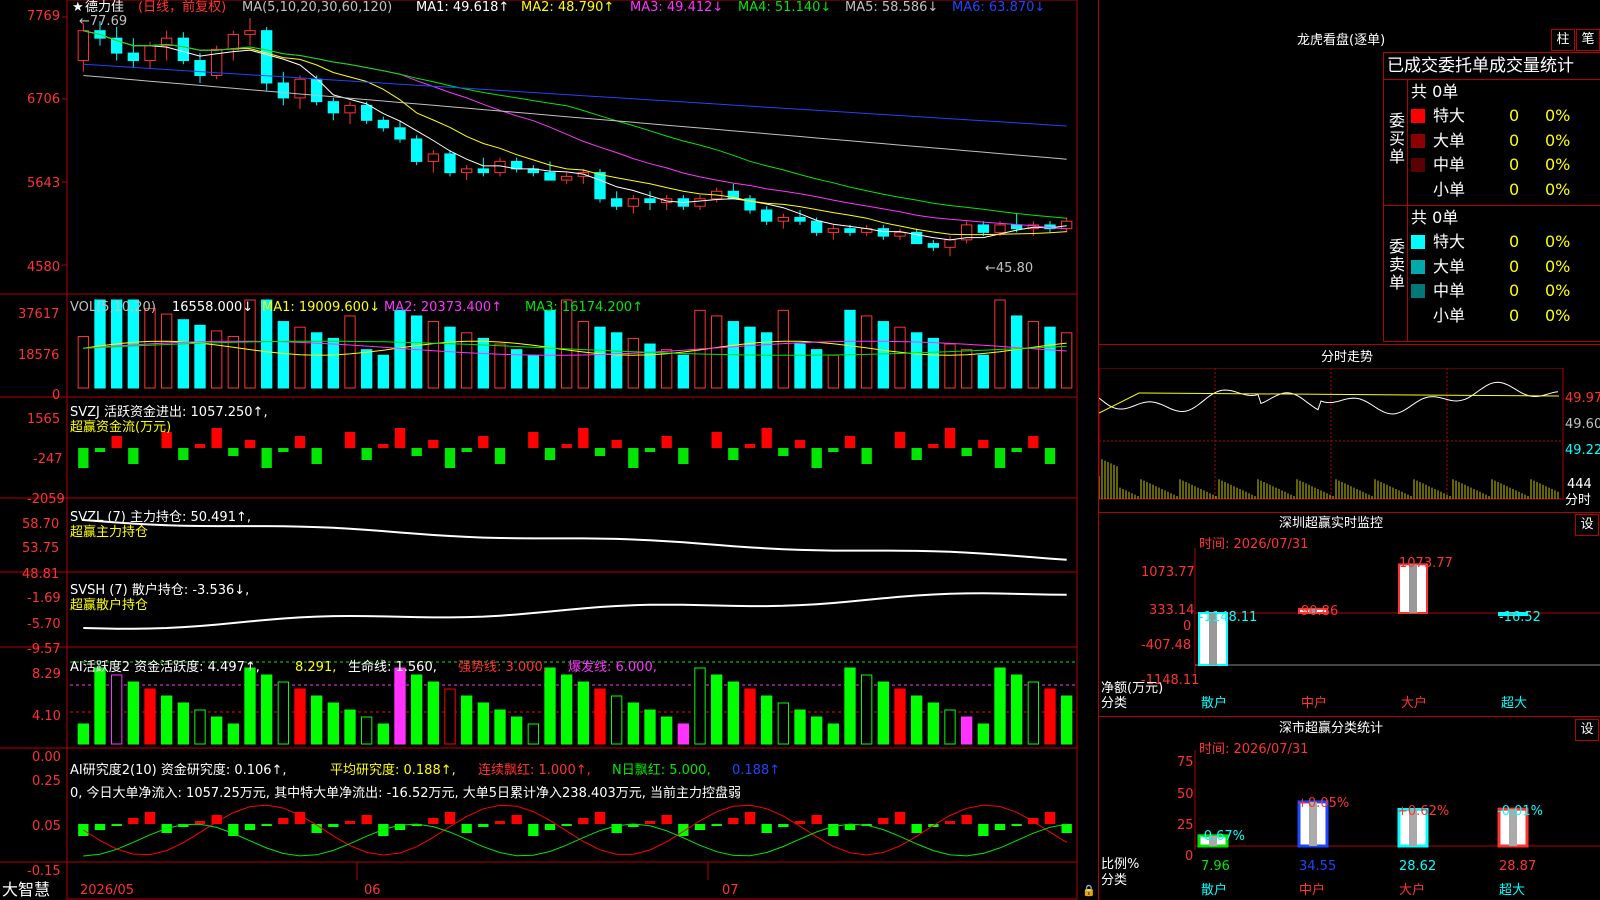 The height and width of the screenshot is (900, 1600). What do you see at coordinates (1423, 811) in the screenshot?
I see `classify-change-3: +0.62%` at bounding box center [1423, 811].